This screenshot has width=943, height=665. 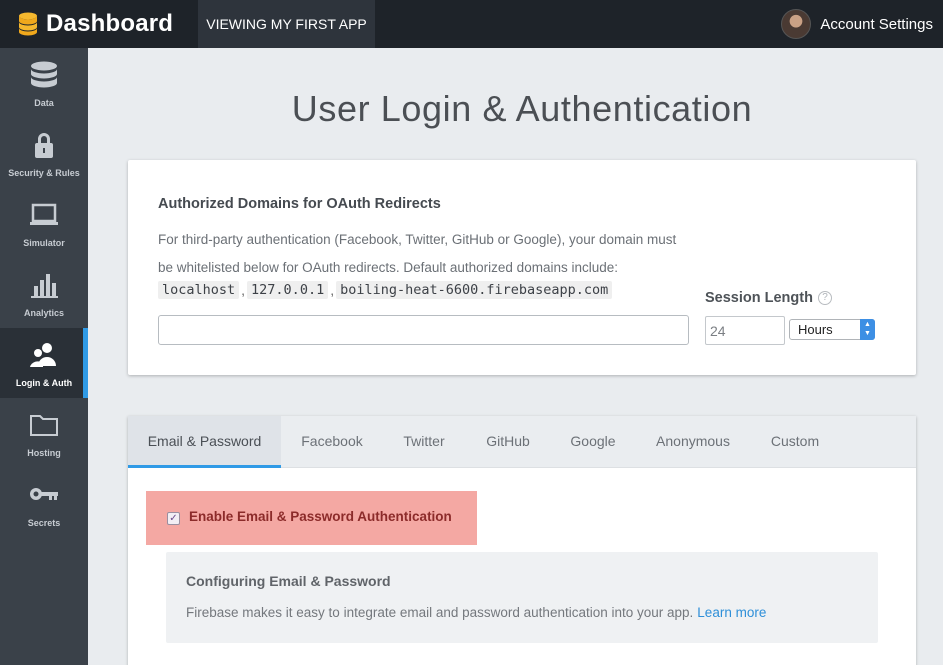 What do you see at coordinates (173, 518) in the screenshot?
I see `enable-email-password-checkbox: ✓` at bounding box center [173, 518].